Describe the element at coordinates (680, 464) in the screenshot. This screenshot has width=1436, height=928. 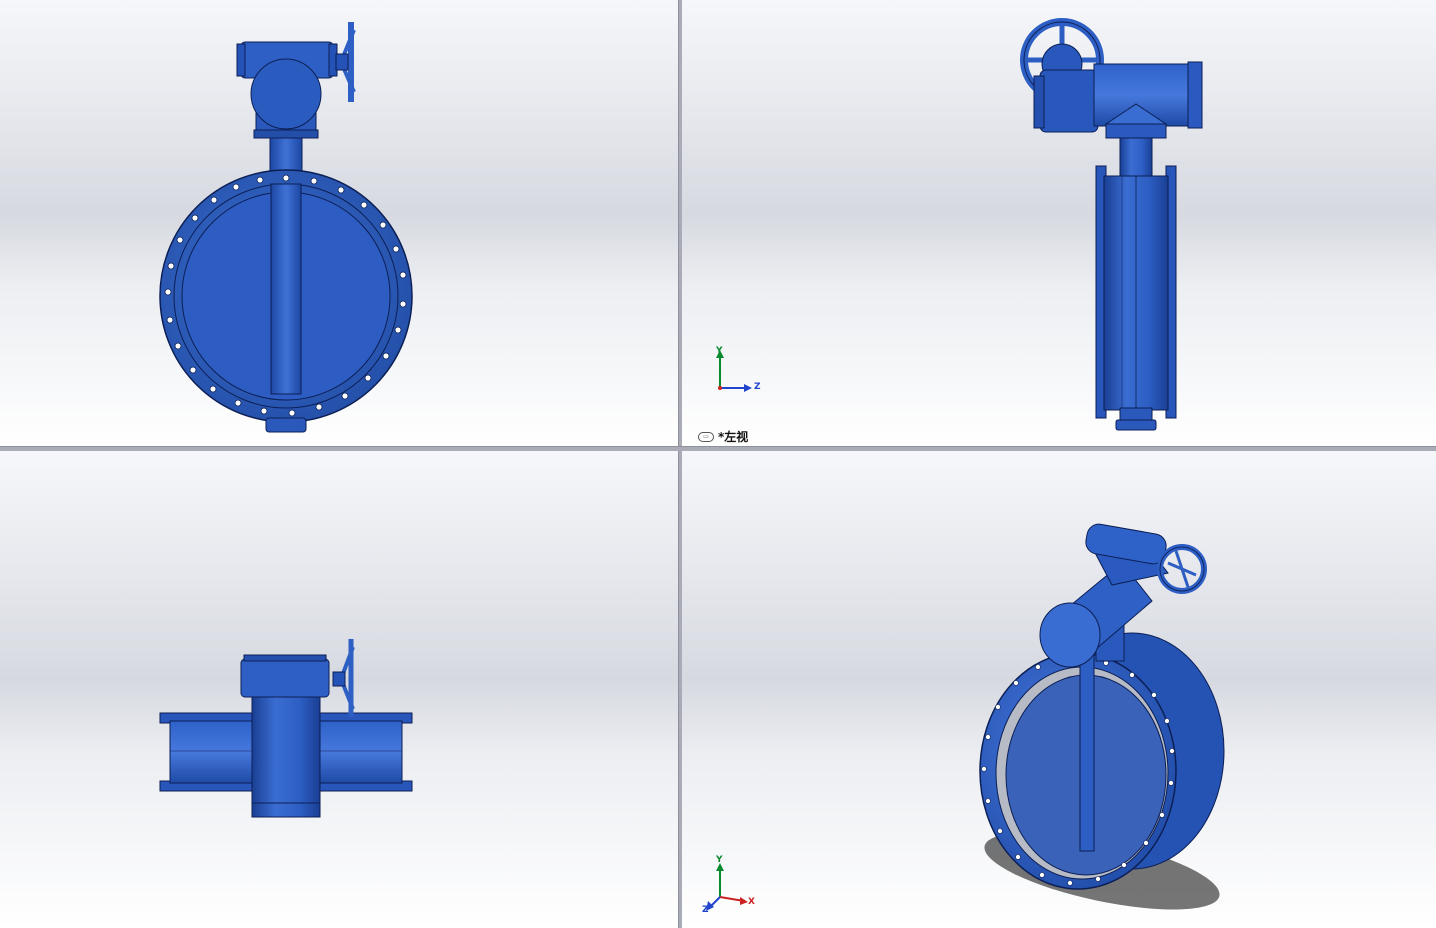
I see `viewport-splitter-vertical` at that location.